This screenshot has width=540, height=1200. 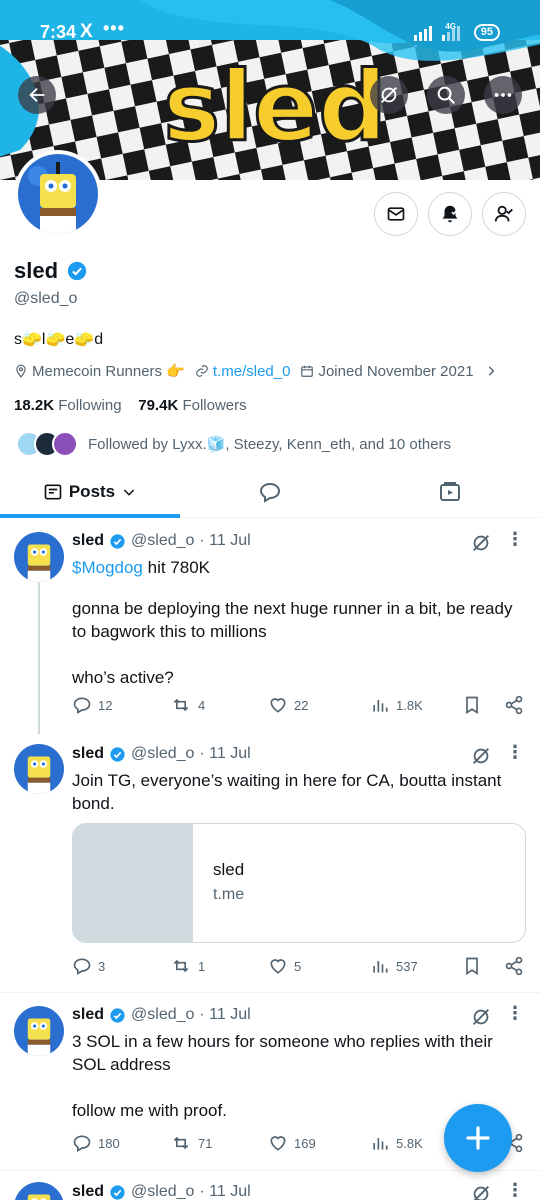 I want to click on repost-button: 1, so click(x=187, y=966).